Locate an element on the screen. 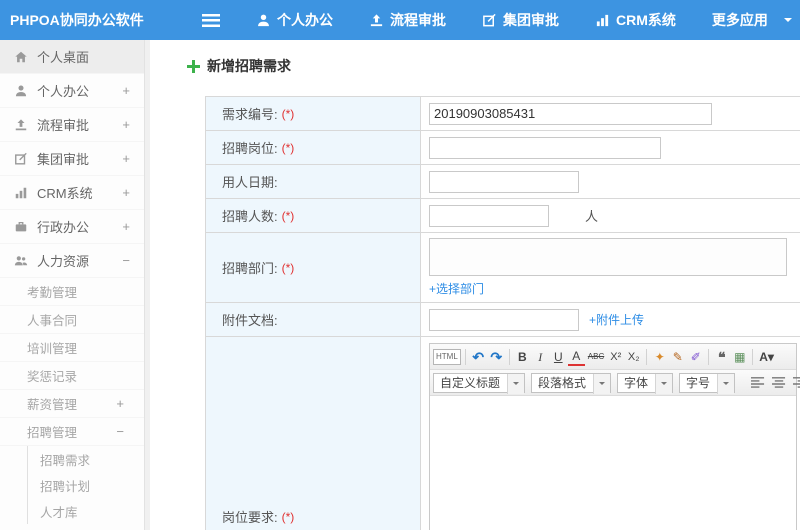  field-label: 需求编号: is located at coordinates (250, 114).